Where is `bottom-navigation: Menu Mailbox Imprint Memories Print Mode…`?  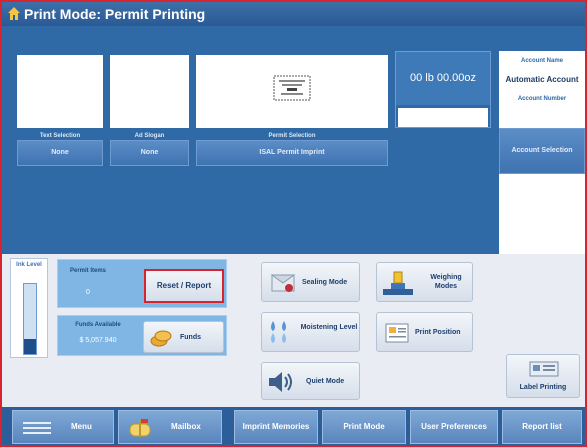
bottom-navigation: Menu Mailbox Imprint Memories Print Mode… is located at coordinates (293, 426).